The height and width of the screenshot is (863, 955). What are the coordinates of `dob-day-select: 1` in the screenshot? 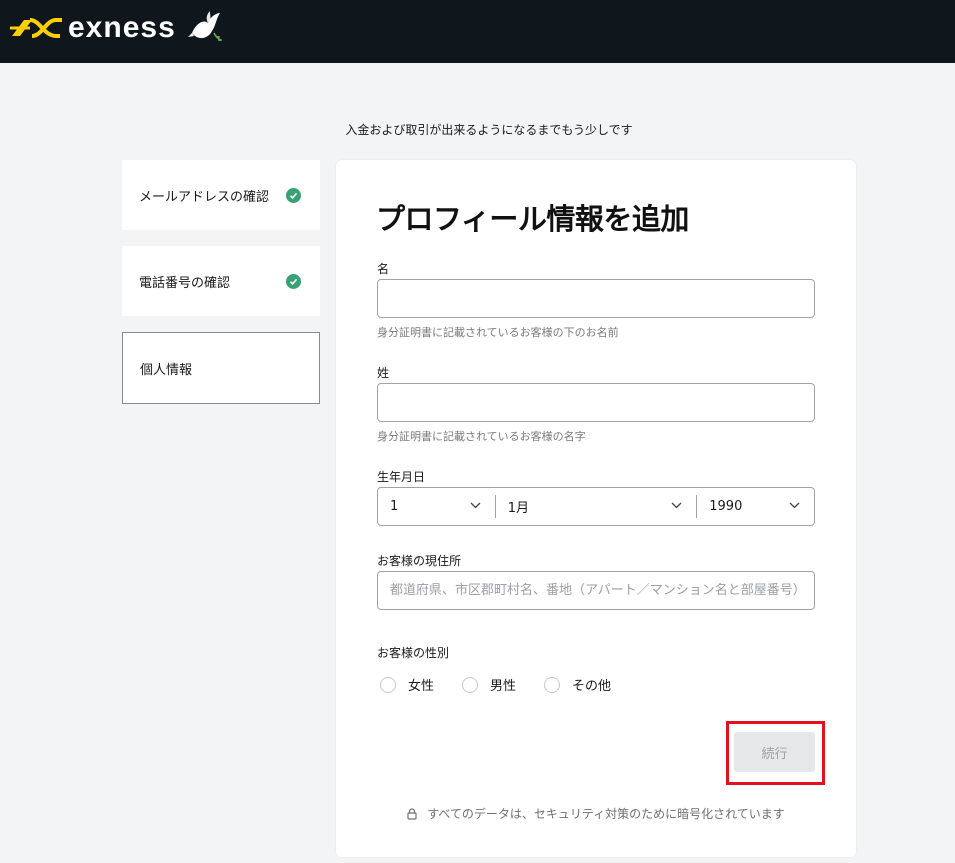 It's located at (436, 506).